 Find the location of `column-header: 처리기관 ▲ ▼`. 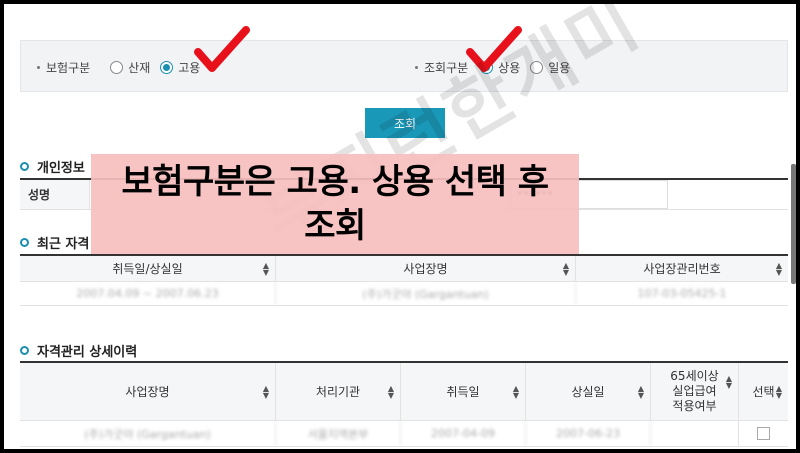

column-header: 처리기관 ▲ ▼ is located at coordinates (338, 391).